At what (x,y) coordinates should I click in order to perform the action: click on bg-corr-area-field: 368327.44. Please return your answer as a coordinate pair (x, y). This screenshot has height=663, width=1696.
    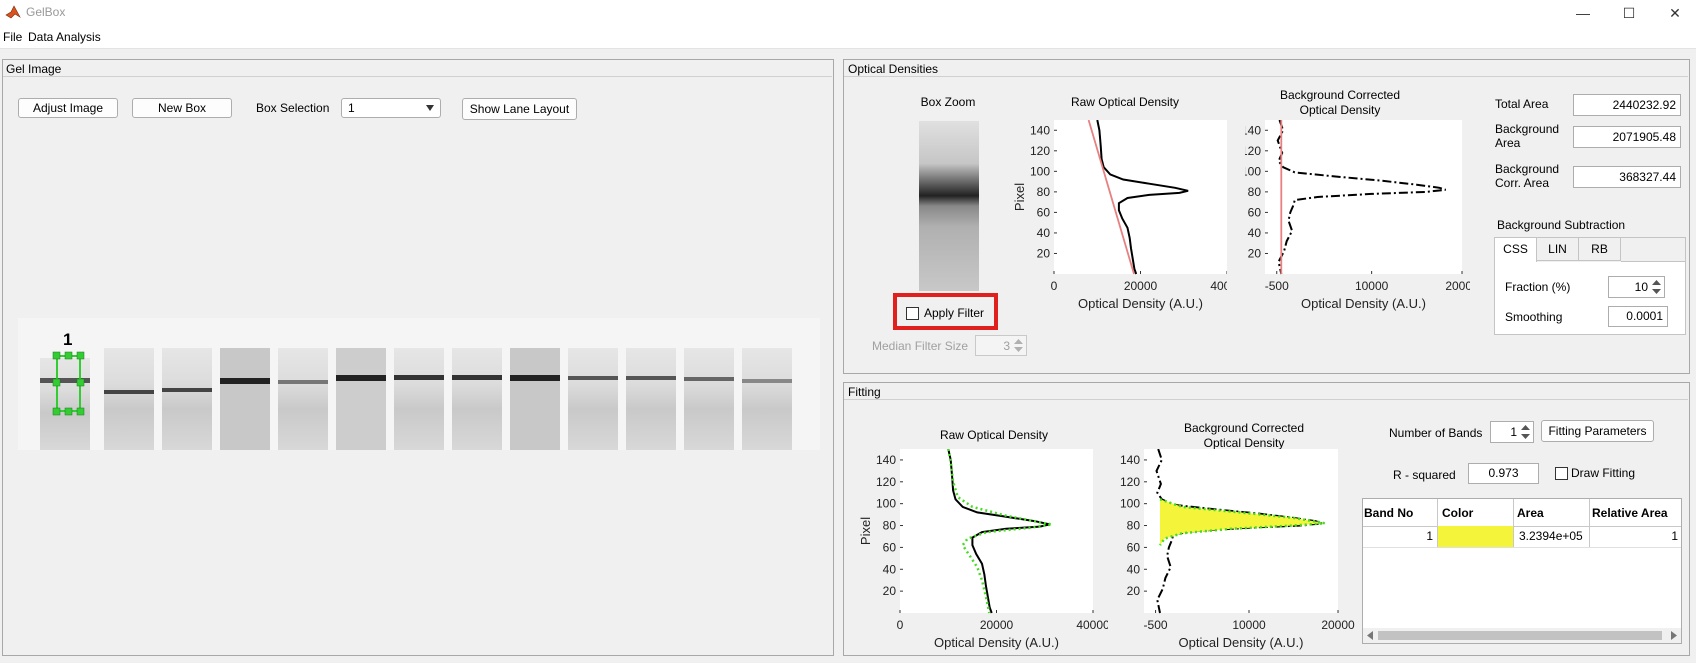
    Looking at the image, I should click on (1627, 177).